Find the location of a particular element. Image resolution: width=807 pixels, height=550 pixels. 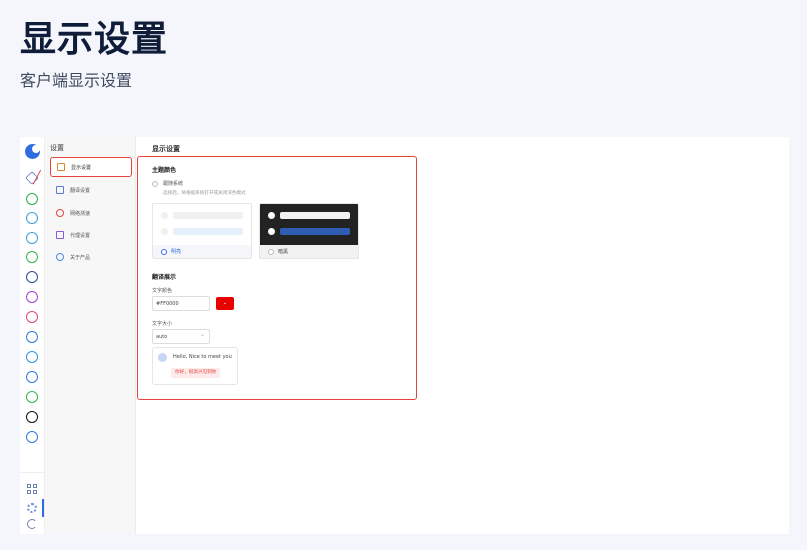

content-title: 显示设置 is located at coordinates (166, 149).